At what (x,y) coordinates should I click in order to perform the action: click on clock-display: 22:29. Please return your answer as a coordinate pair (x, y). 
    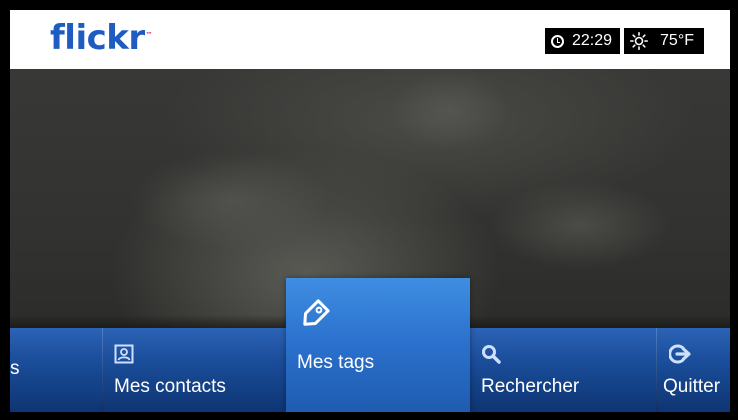
    Looking at the image, I should click on (582, 41).